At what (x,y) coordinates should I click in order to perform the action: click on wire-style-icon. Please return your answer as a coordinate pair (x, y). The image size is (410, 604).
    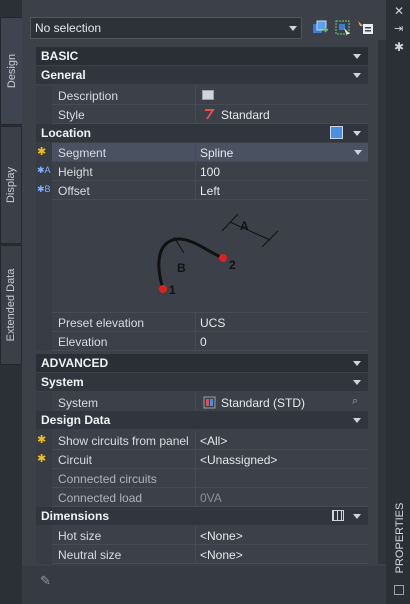
    Looking at the image, I should click on (210, 114).